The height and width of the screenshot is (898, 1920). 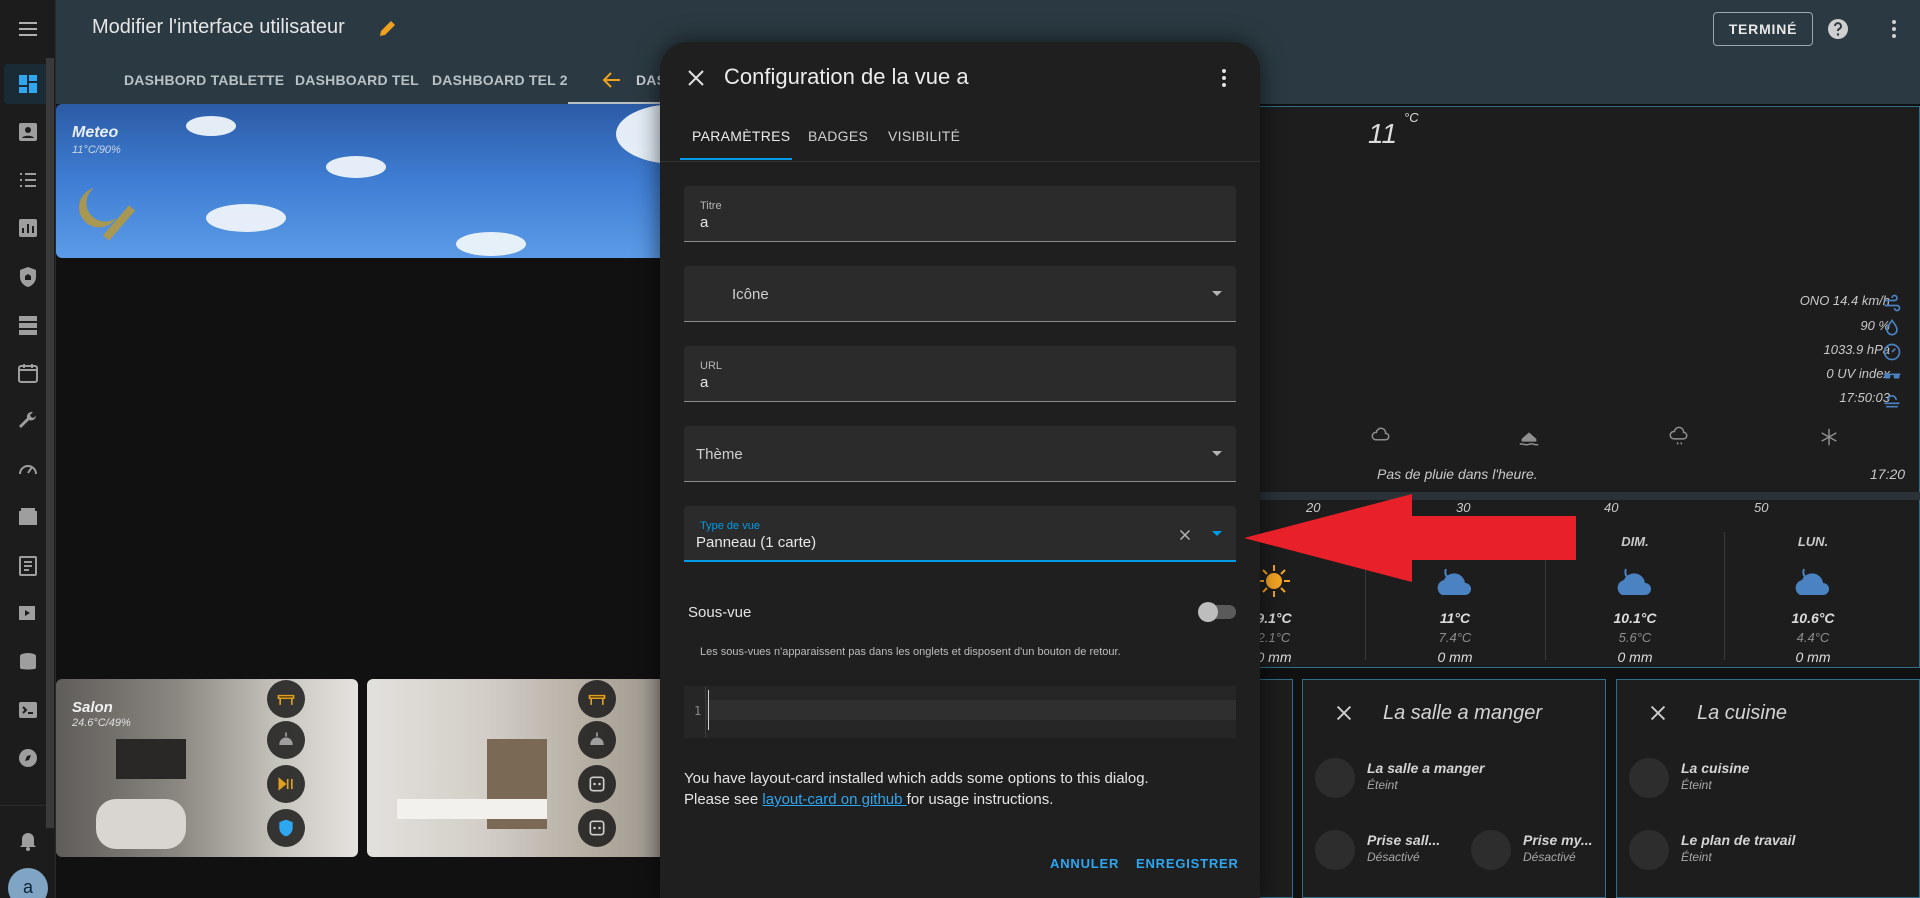 I want to click on compass-icon, so click(x=28, y=758).